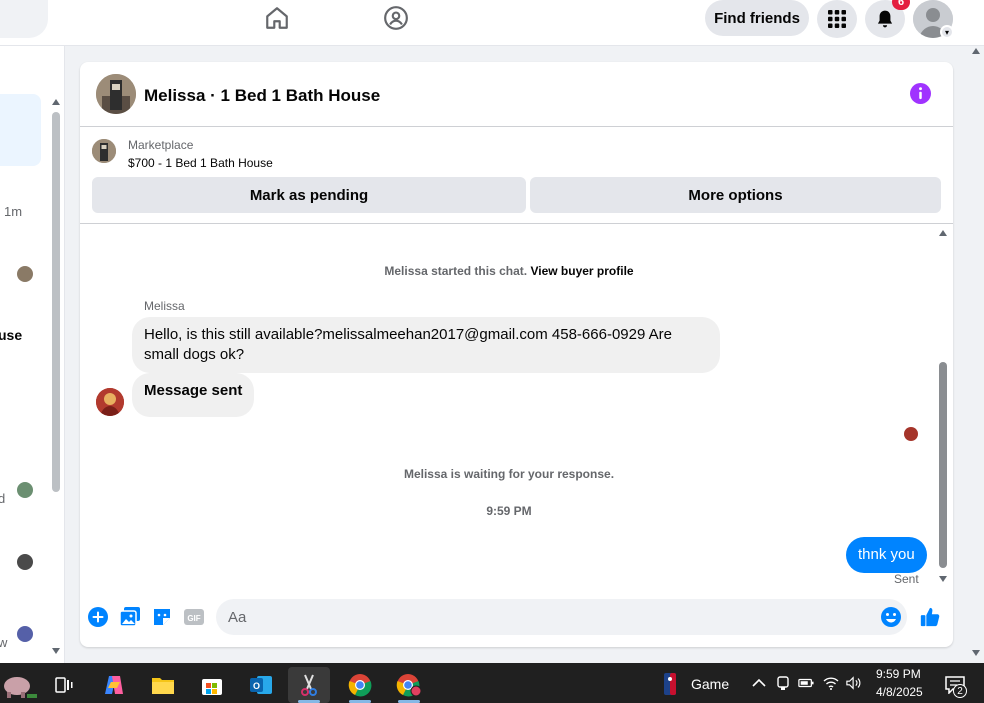 This screenshot has height=703, width=984. I want to click on meet-now-icon, so click(783, 683).